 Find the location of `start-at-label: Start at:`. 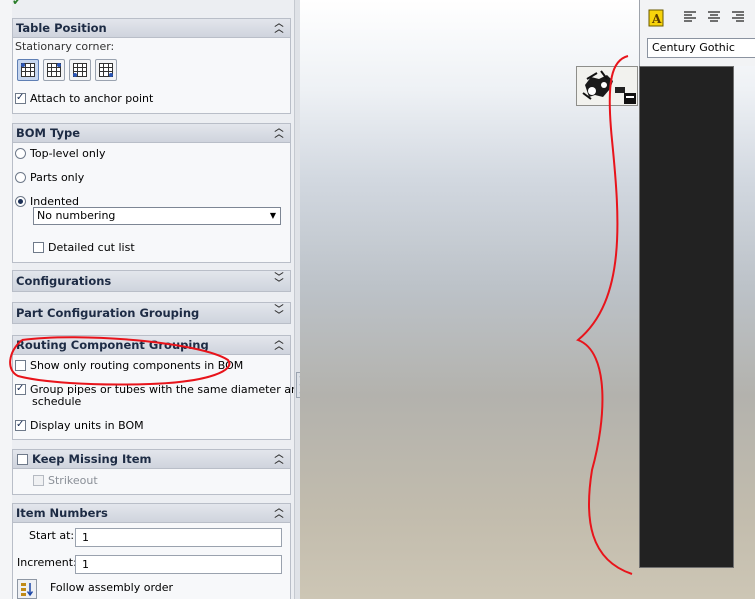

start-at-label: Start at: is located at coordinates (52, 535).